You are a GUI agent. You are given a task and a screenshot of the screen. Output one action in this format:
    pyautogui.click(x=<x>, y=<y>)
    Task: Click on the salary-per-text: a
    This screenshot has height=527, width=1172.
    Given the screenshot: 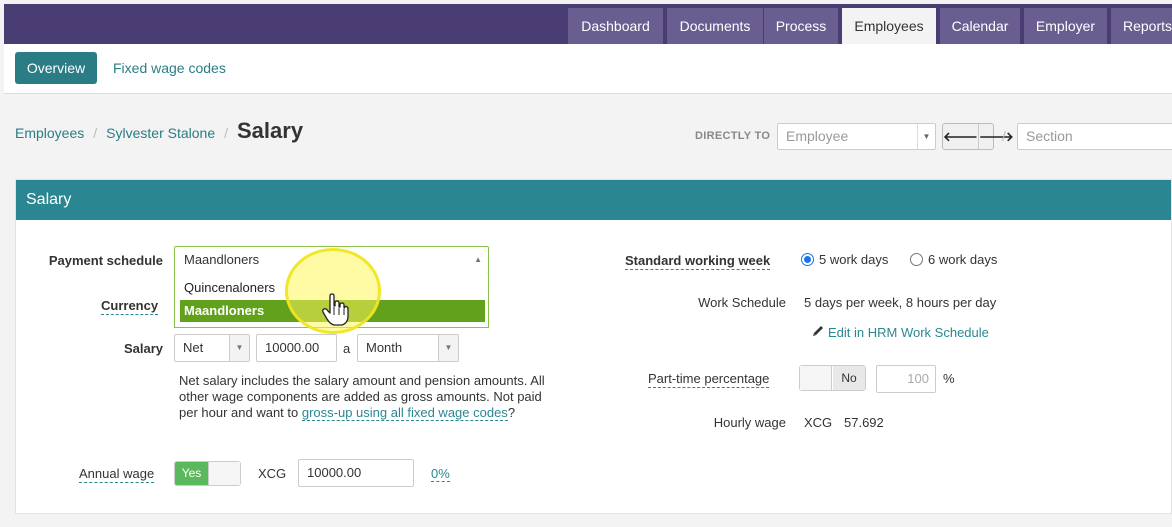 What is the action you would take?
    pyautogui.click(x=347, y=348)
    